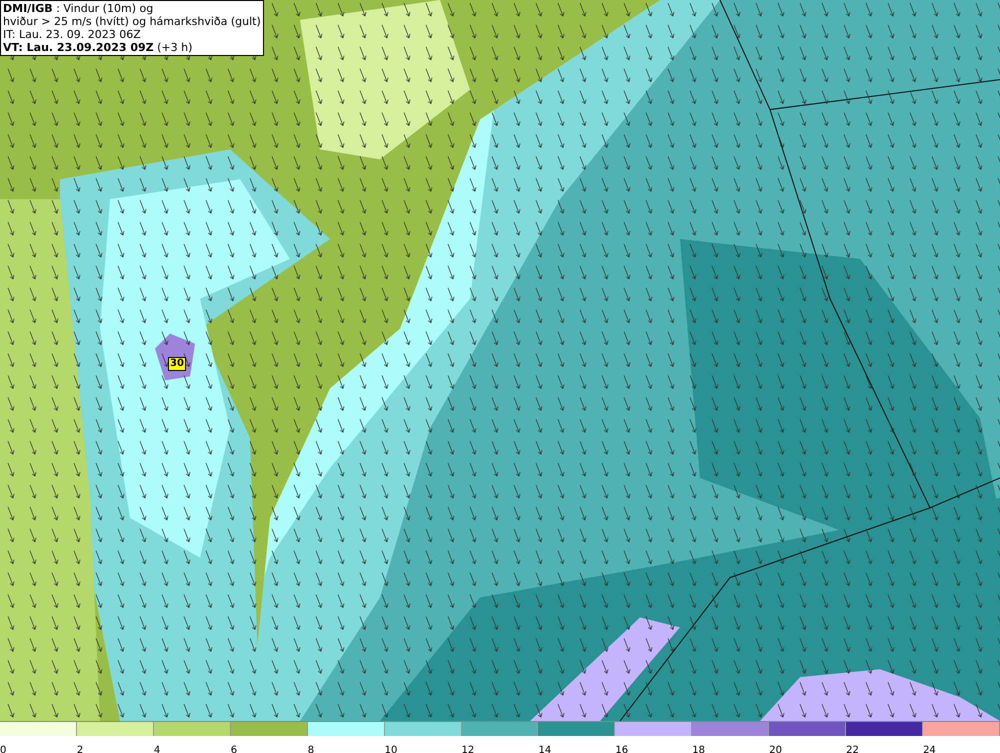  I want to click on legend-label: 0, so click(3, 749).